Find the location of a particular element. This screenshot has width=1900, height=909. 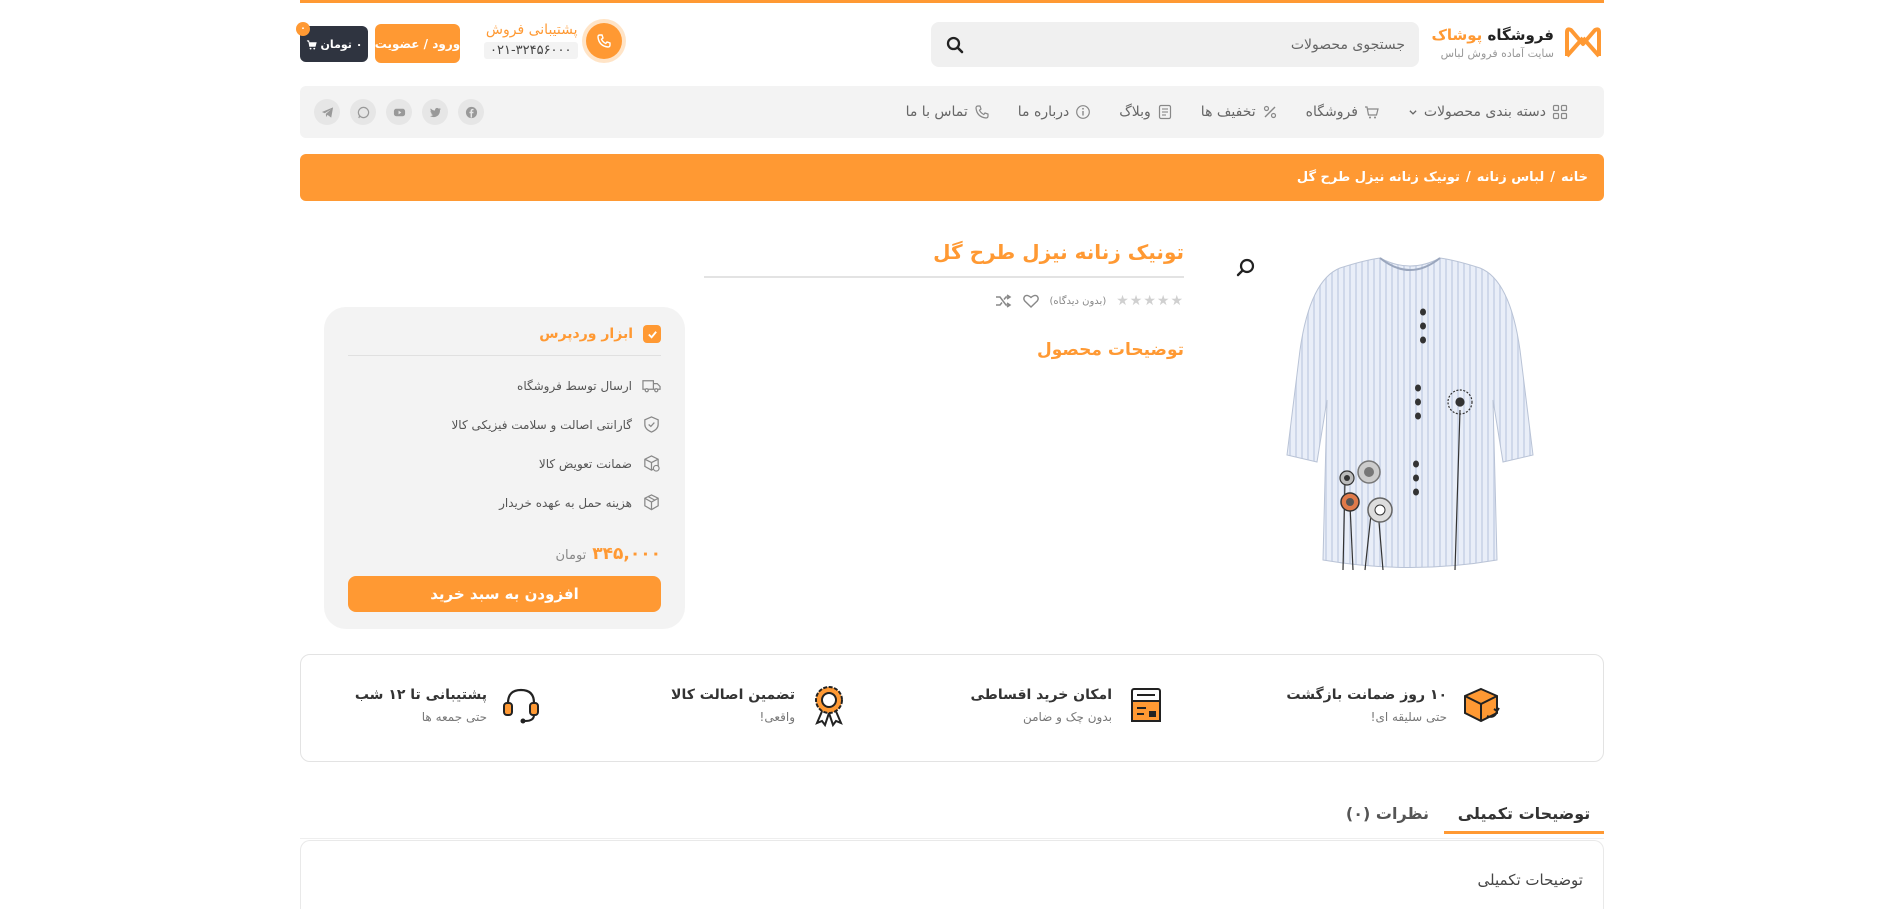

site-logo: فروشگاه پوشاک سایت آماده فروش لباس is located at coordinates (1504, 43).